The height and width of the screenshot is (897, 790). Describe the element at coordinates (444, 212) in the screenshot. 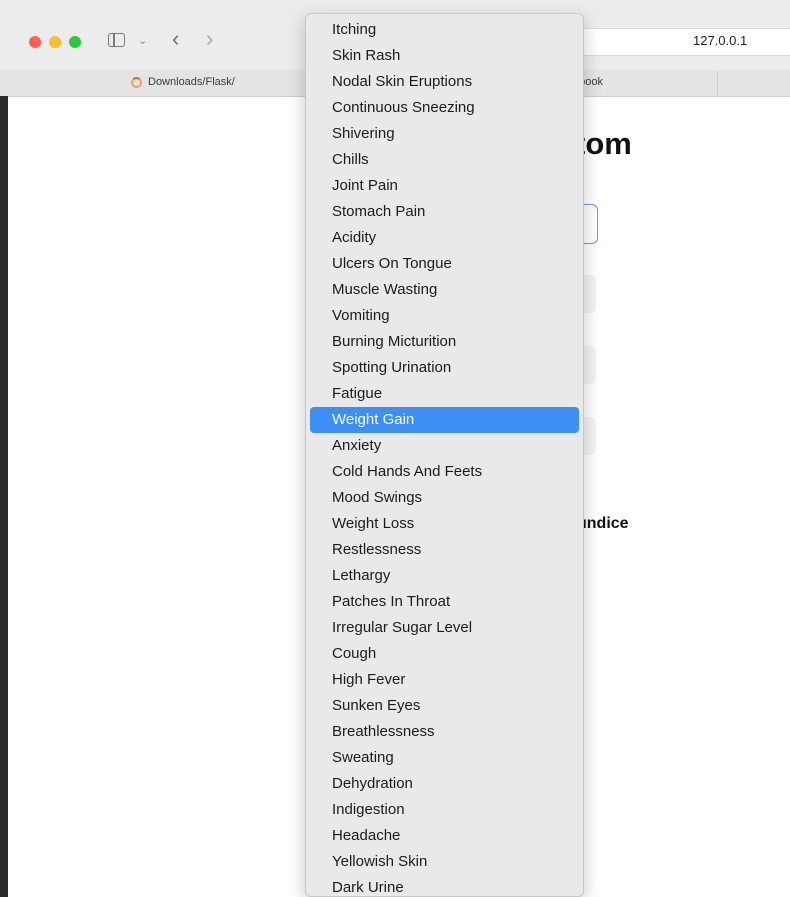

I see `dropdown-option: Stomach Pain` at that location.